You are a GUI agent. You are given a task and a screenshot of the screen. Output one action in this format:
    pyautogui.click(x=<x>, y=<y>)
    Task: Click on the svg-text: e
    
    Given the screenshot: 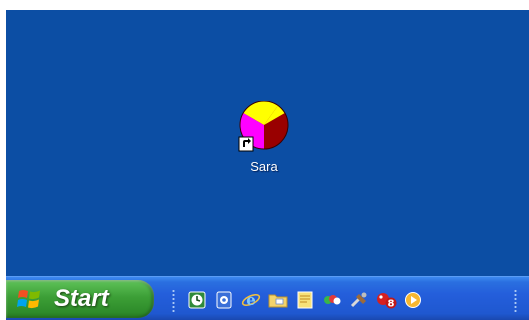 What is the action you would take?
    pyautogui.click(x=251, y=300)
    